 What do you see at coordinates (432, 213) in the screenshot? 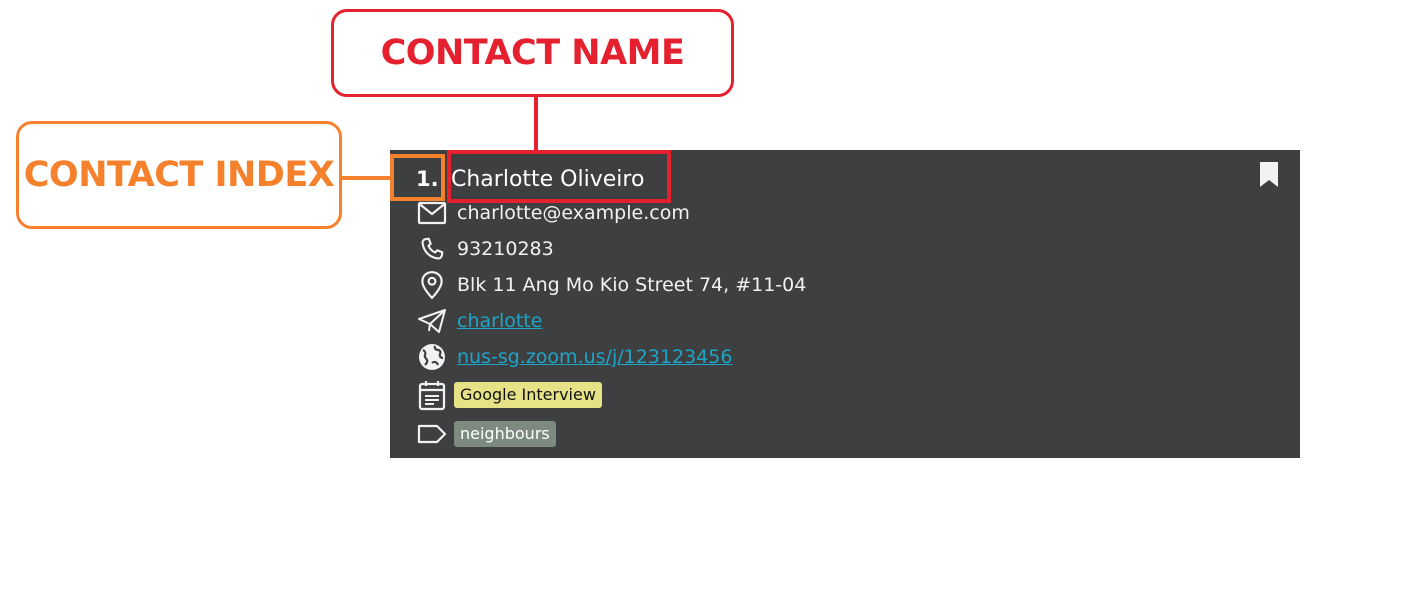
I see `email-icon` at bounding box center [432, 213].